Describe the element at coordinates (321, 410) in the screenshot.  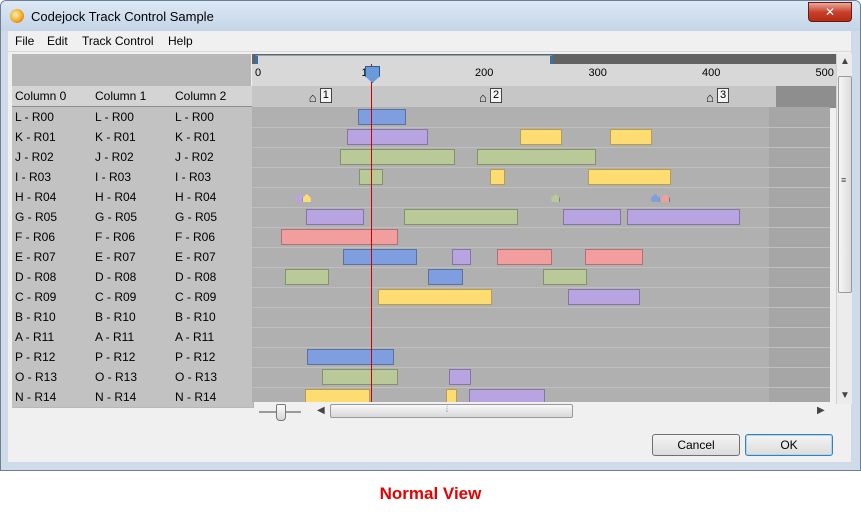
I see `scroll-left-icon: ◀` at that location.